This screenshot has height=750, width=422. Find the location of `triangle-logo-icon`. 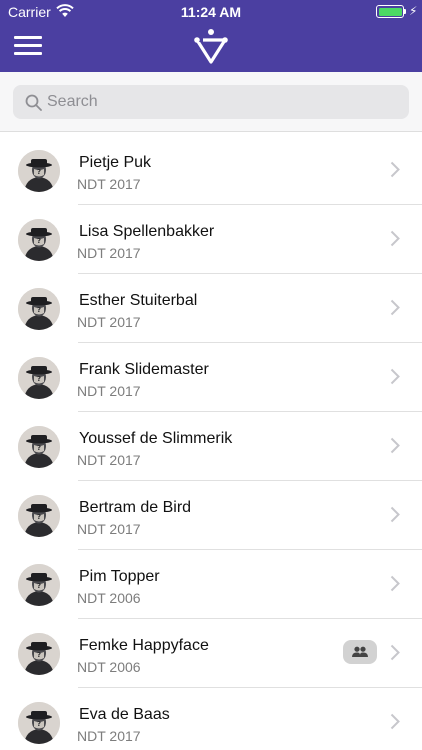

triangle-logo-icon is located at coordinates (211, 46).